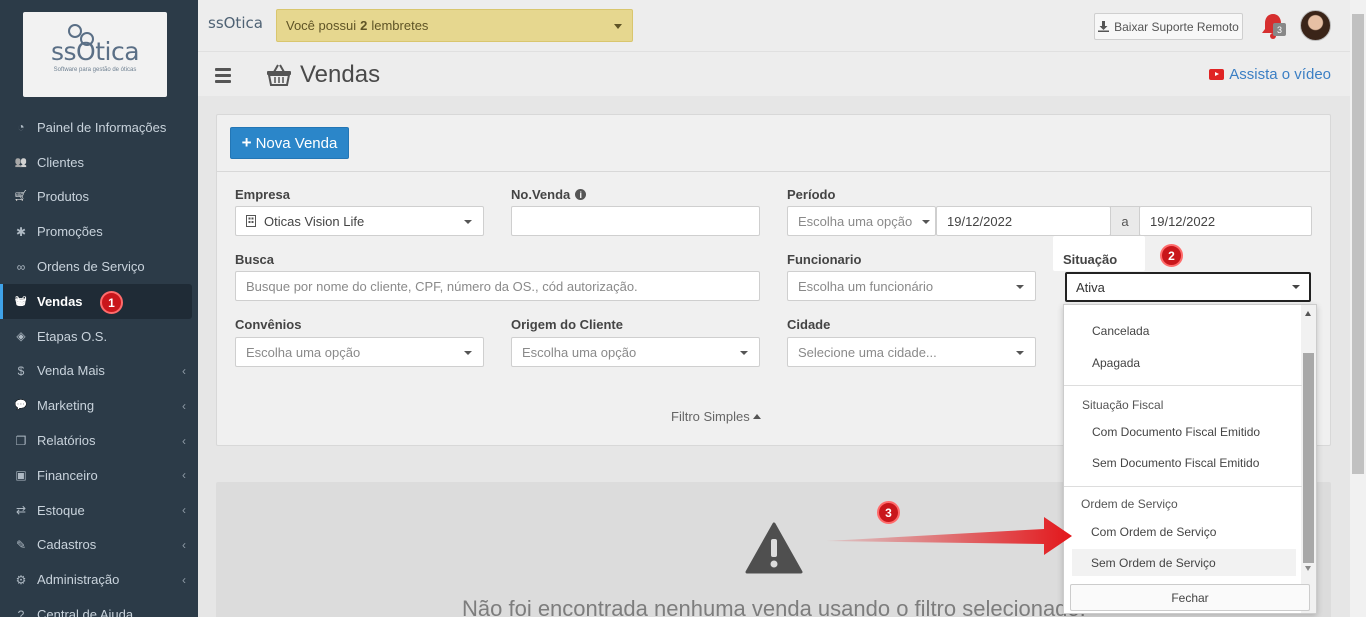 Image resolution: width=1366 pixels, height=617 pixels. What do you see at coordinates (91, 267) in the screenshot?
I see `sidebar-item-label: Ordens de Serviço` at bounding box center [91, 267].